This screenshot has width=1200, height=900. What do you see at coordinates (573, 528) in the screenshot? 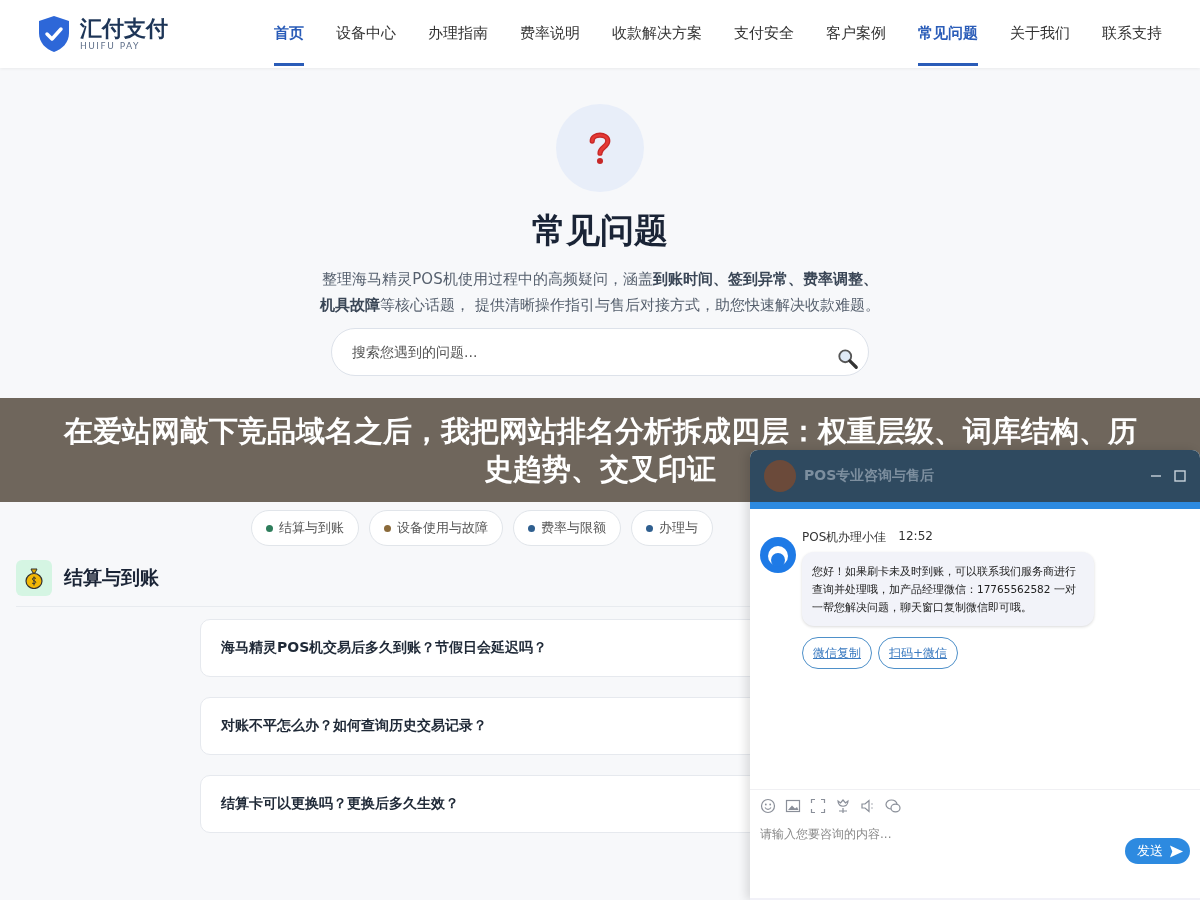
I see `category-label: 费率与限额` at bounding box center [573, 528].